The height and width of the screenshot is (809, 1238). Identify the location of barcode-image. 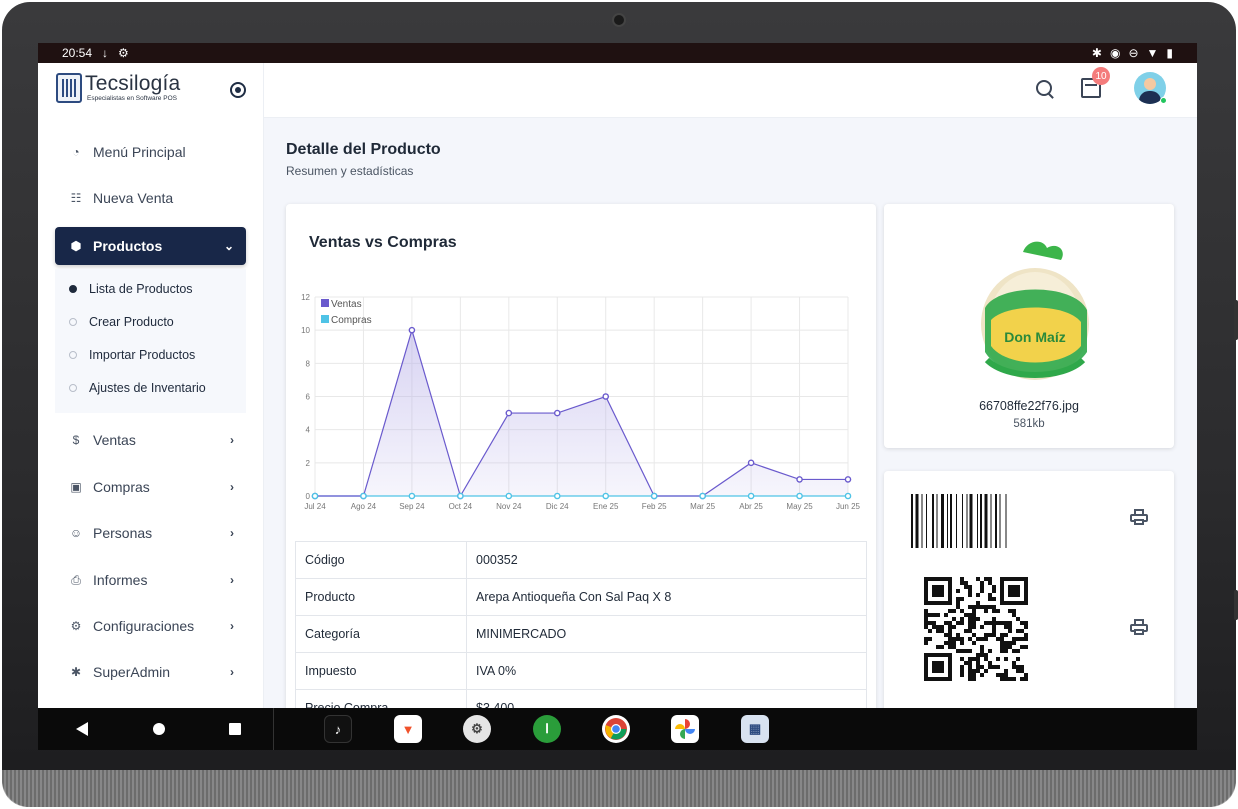
(959, 521).